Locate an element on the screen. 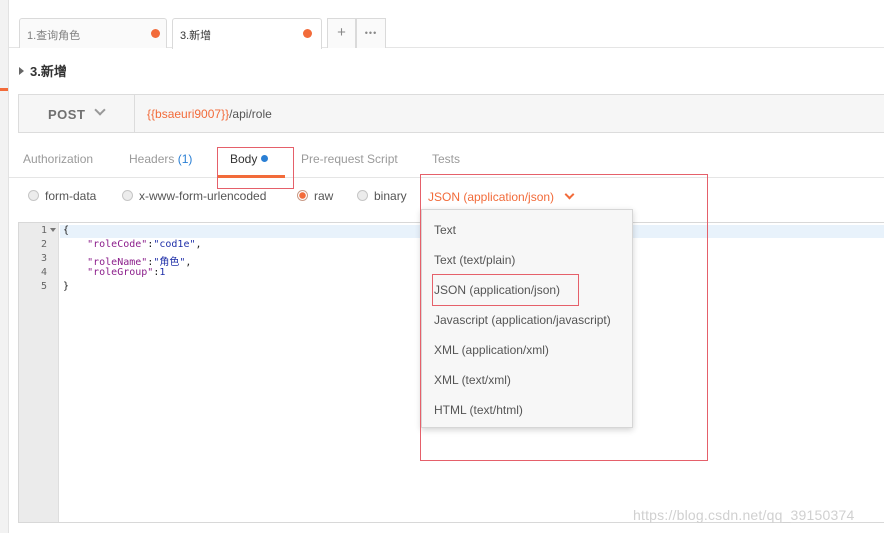 The width and height of the screenshot is (884, 533). code-line: { is located at coordinates (66, 230).